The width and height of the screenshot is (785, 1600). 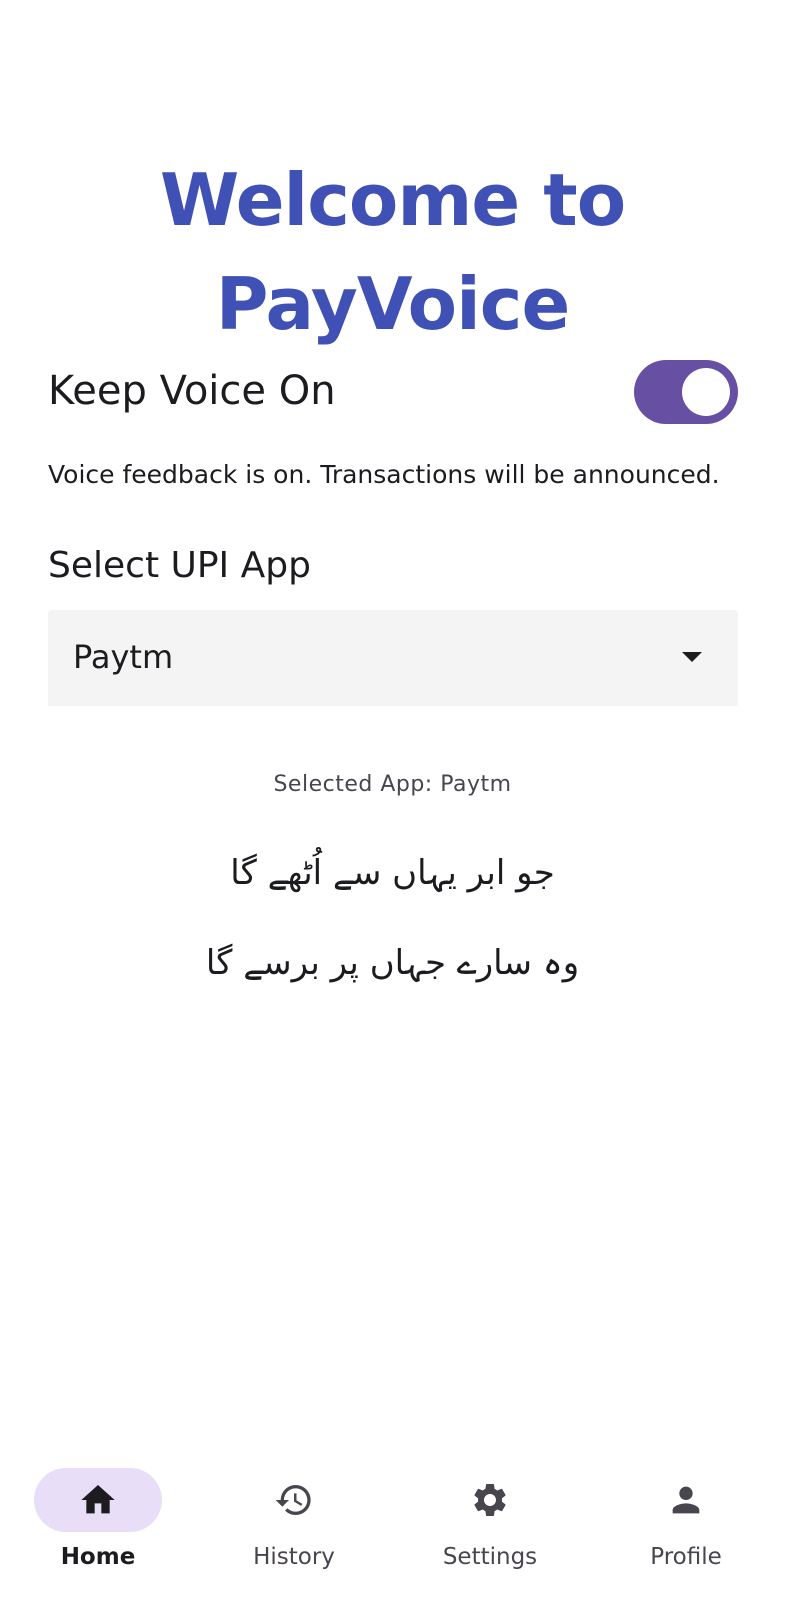 I want to click on nav-item-home: Home, so click(x=98, y=1520).